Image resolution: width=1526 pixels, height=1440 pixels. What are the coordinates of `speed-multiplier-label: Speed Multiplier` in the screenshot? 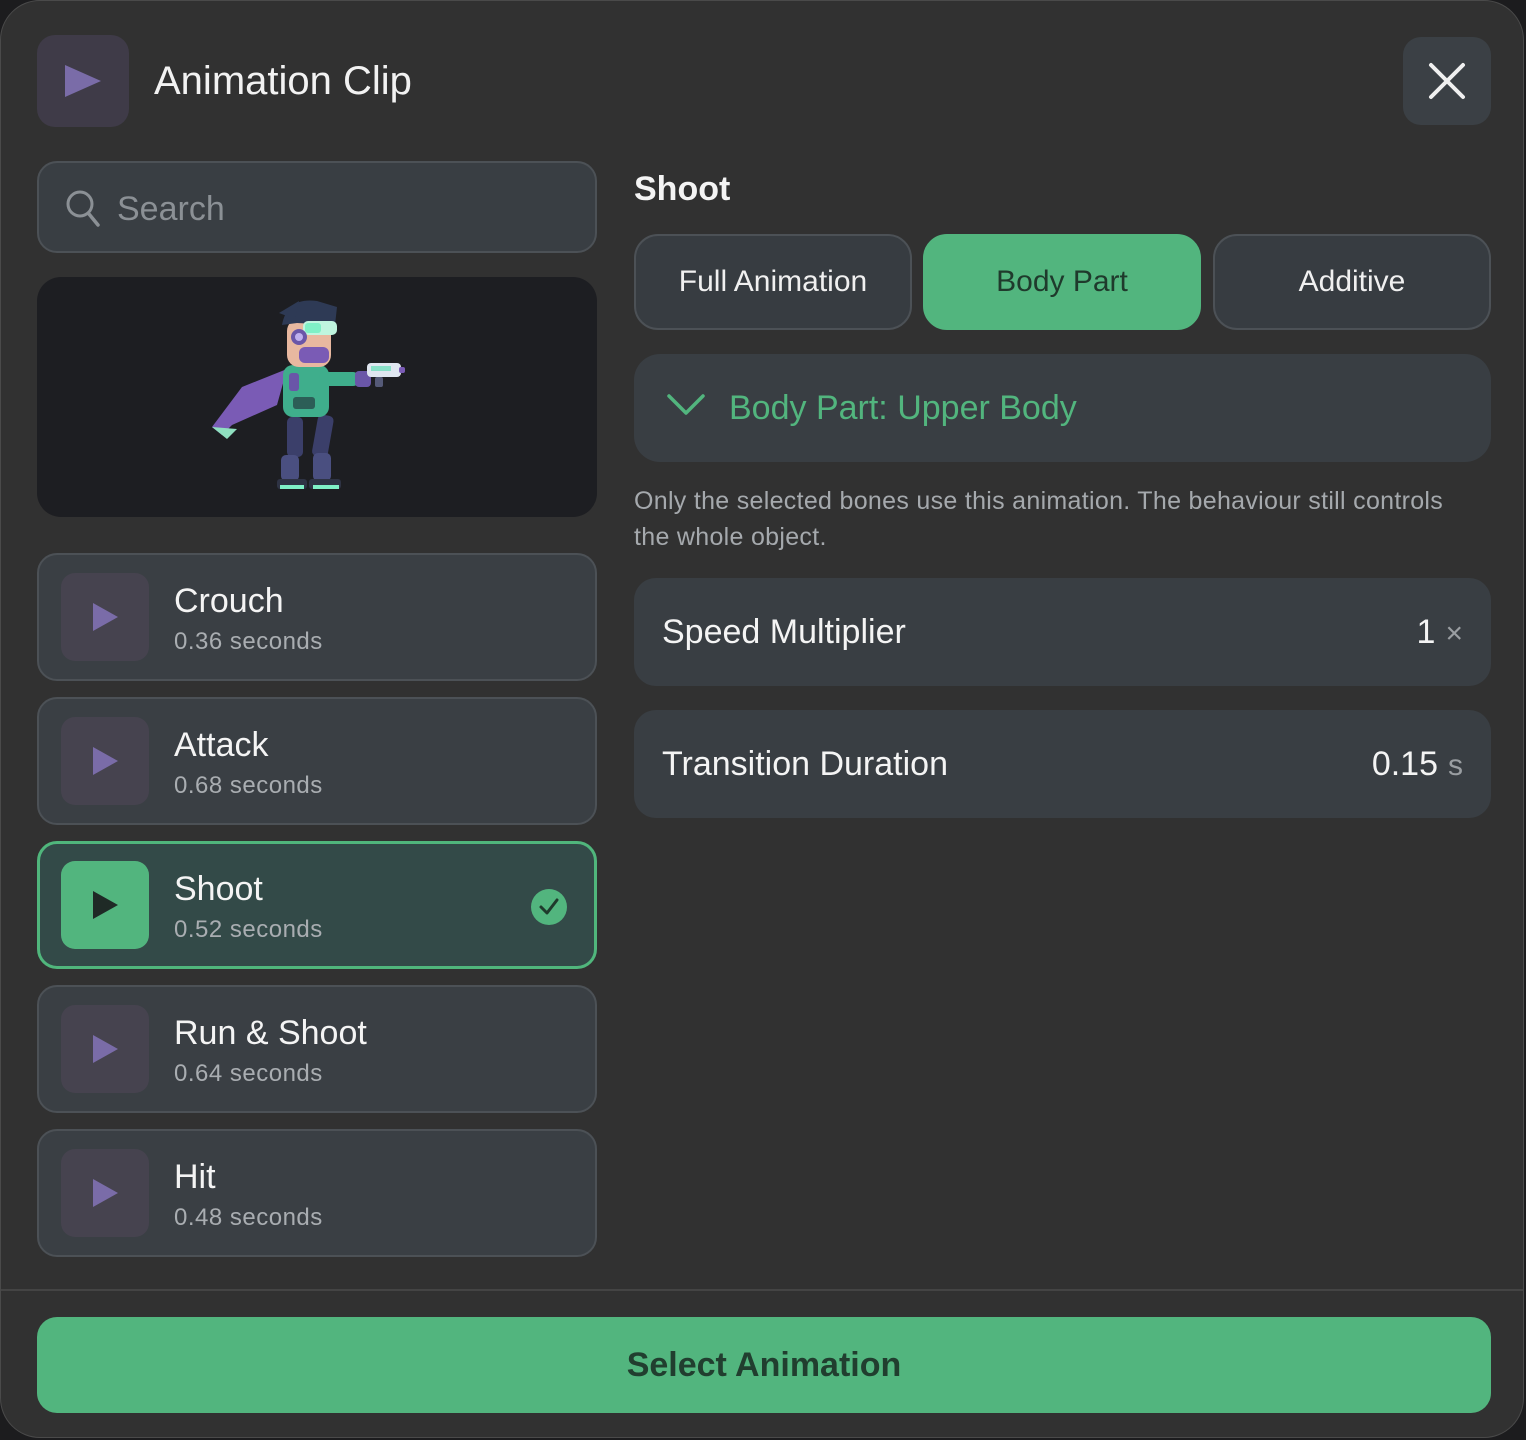 It's located at (784, 632).